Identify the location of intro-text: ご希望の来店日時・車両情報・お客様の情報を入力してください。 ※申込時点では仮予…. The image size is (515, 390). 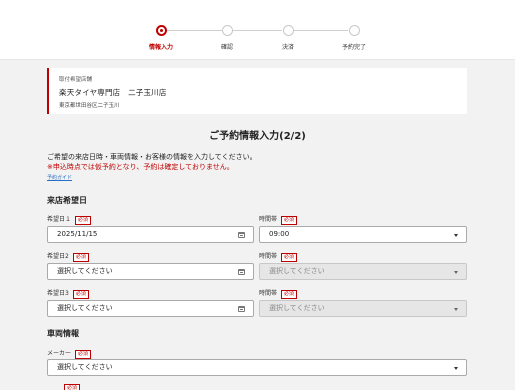
(152, 162).